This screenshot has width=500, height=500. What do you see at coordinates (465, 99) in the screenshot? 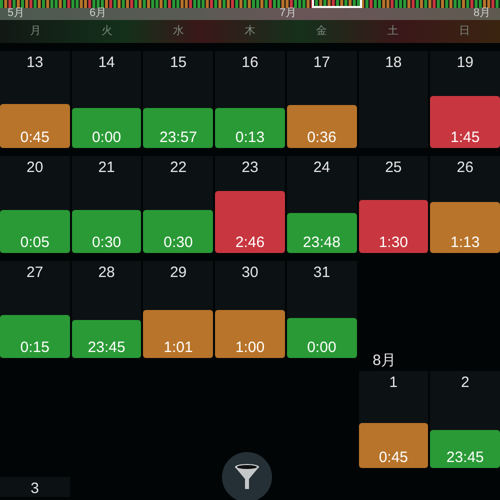
I see `day-tile: 19 1:45` at bounding box center [465, 99].